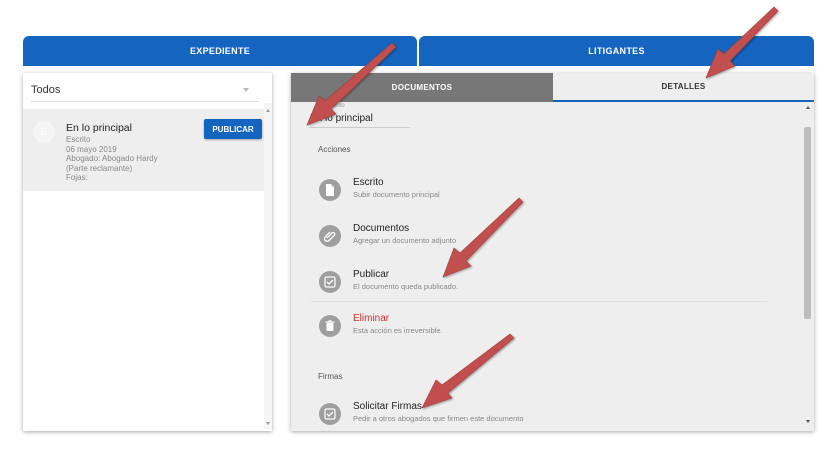  Describe the element at coordinates (99, 168) in the screenshot. I see `document-party: (Parte reclamante)` at that location.